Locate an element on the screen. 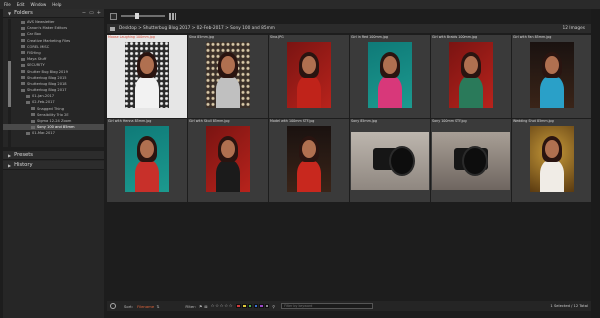 This screenshot has width=600, height=318. presets-panel-header: ▶ Presets is located at coordinates (53, 155).